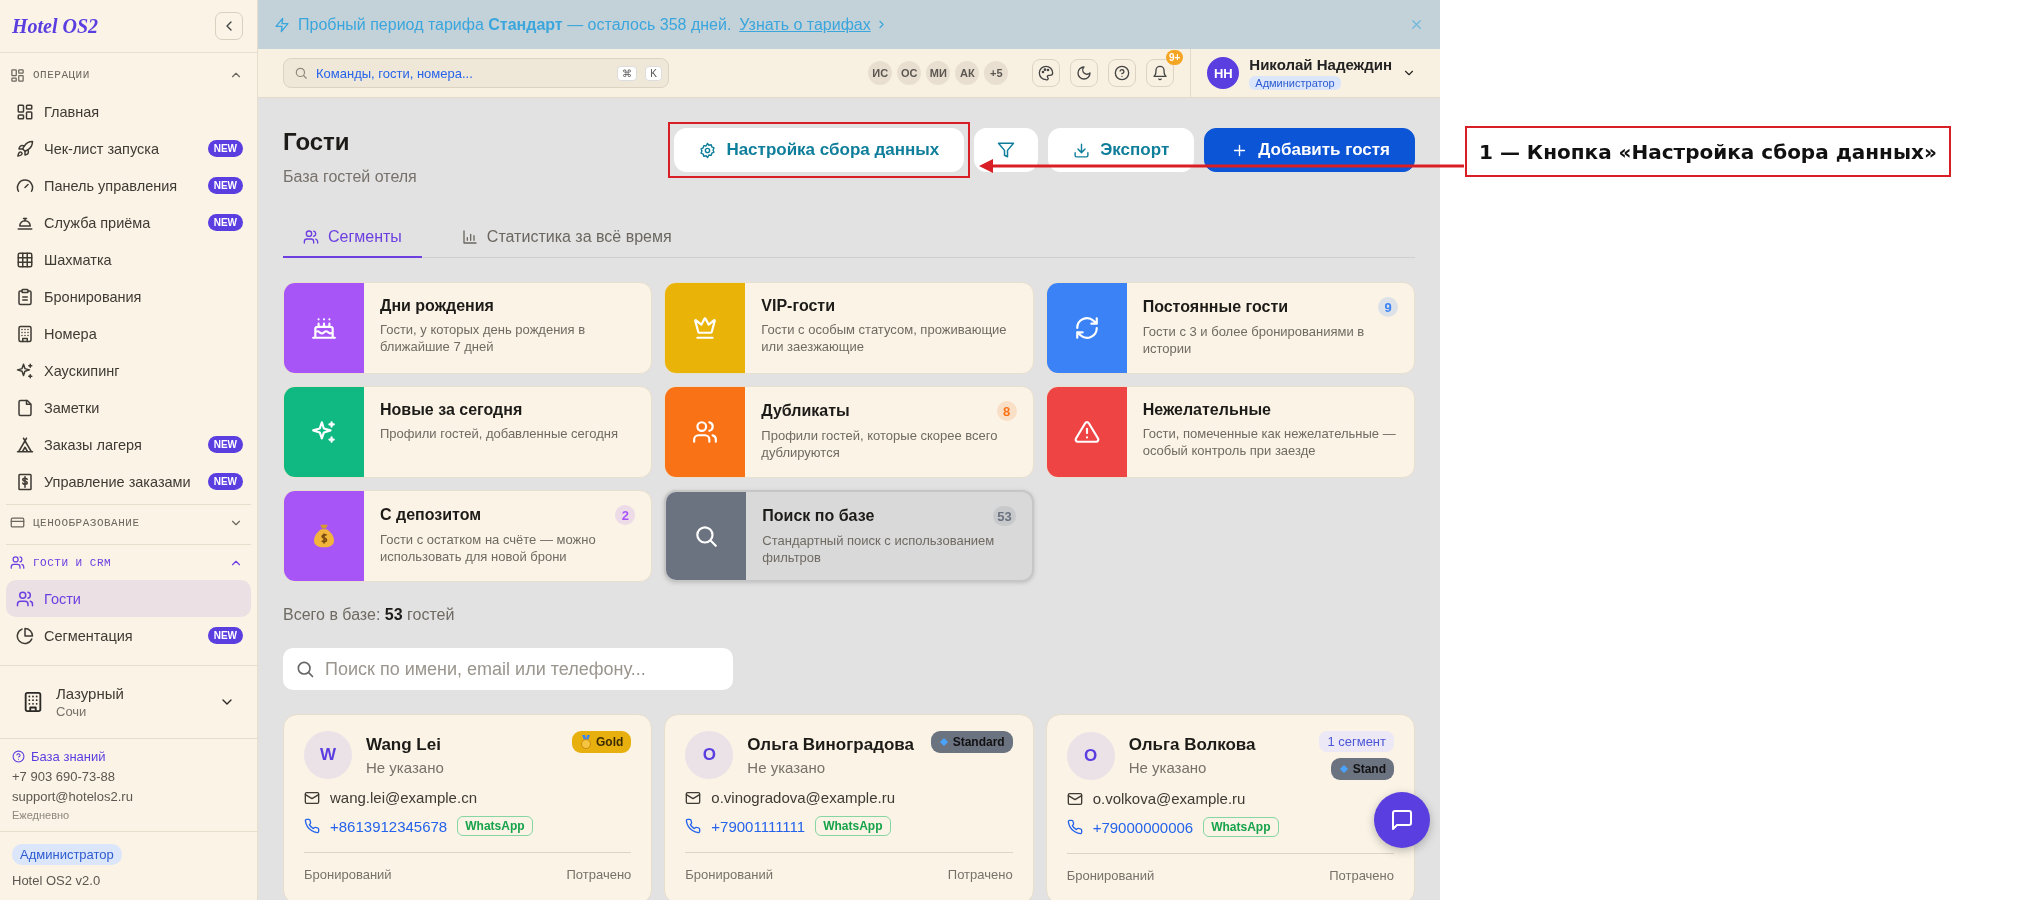 The height and width of the screenshot is (900, 2020). I want to click on team-avatar: ОС, so click(909, 73).